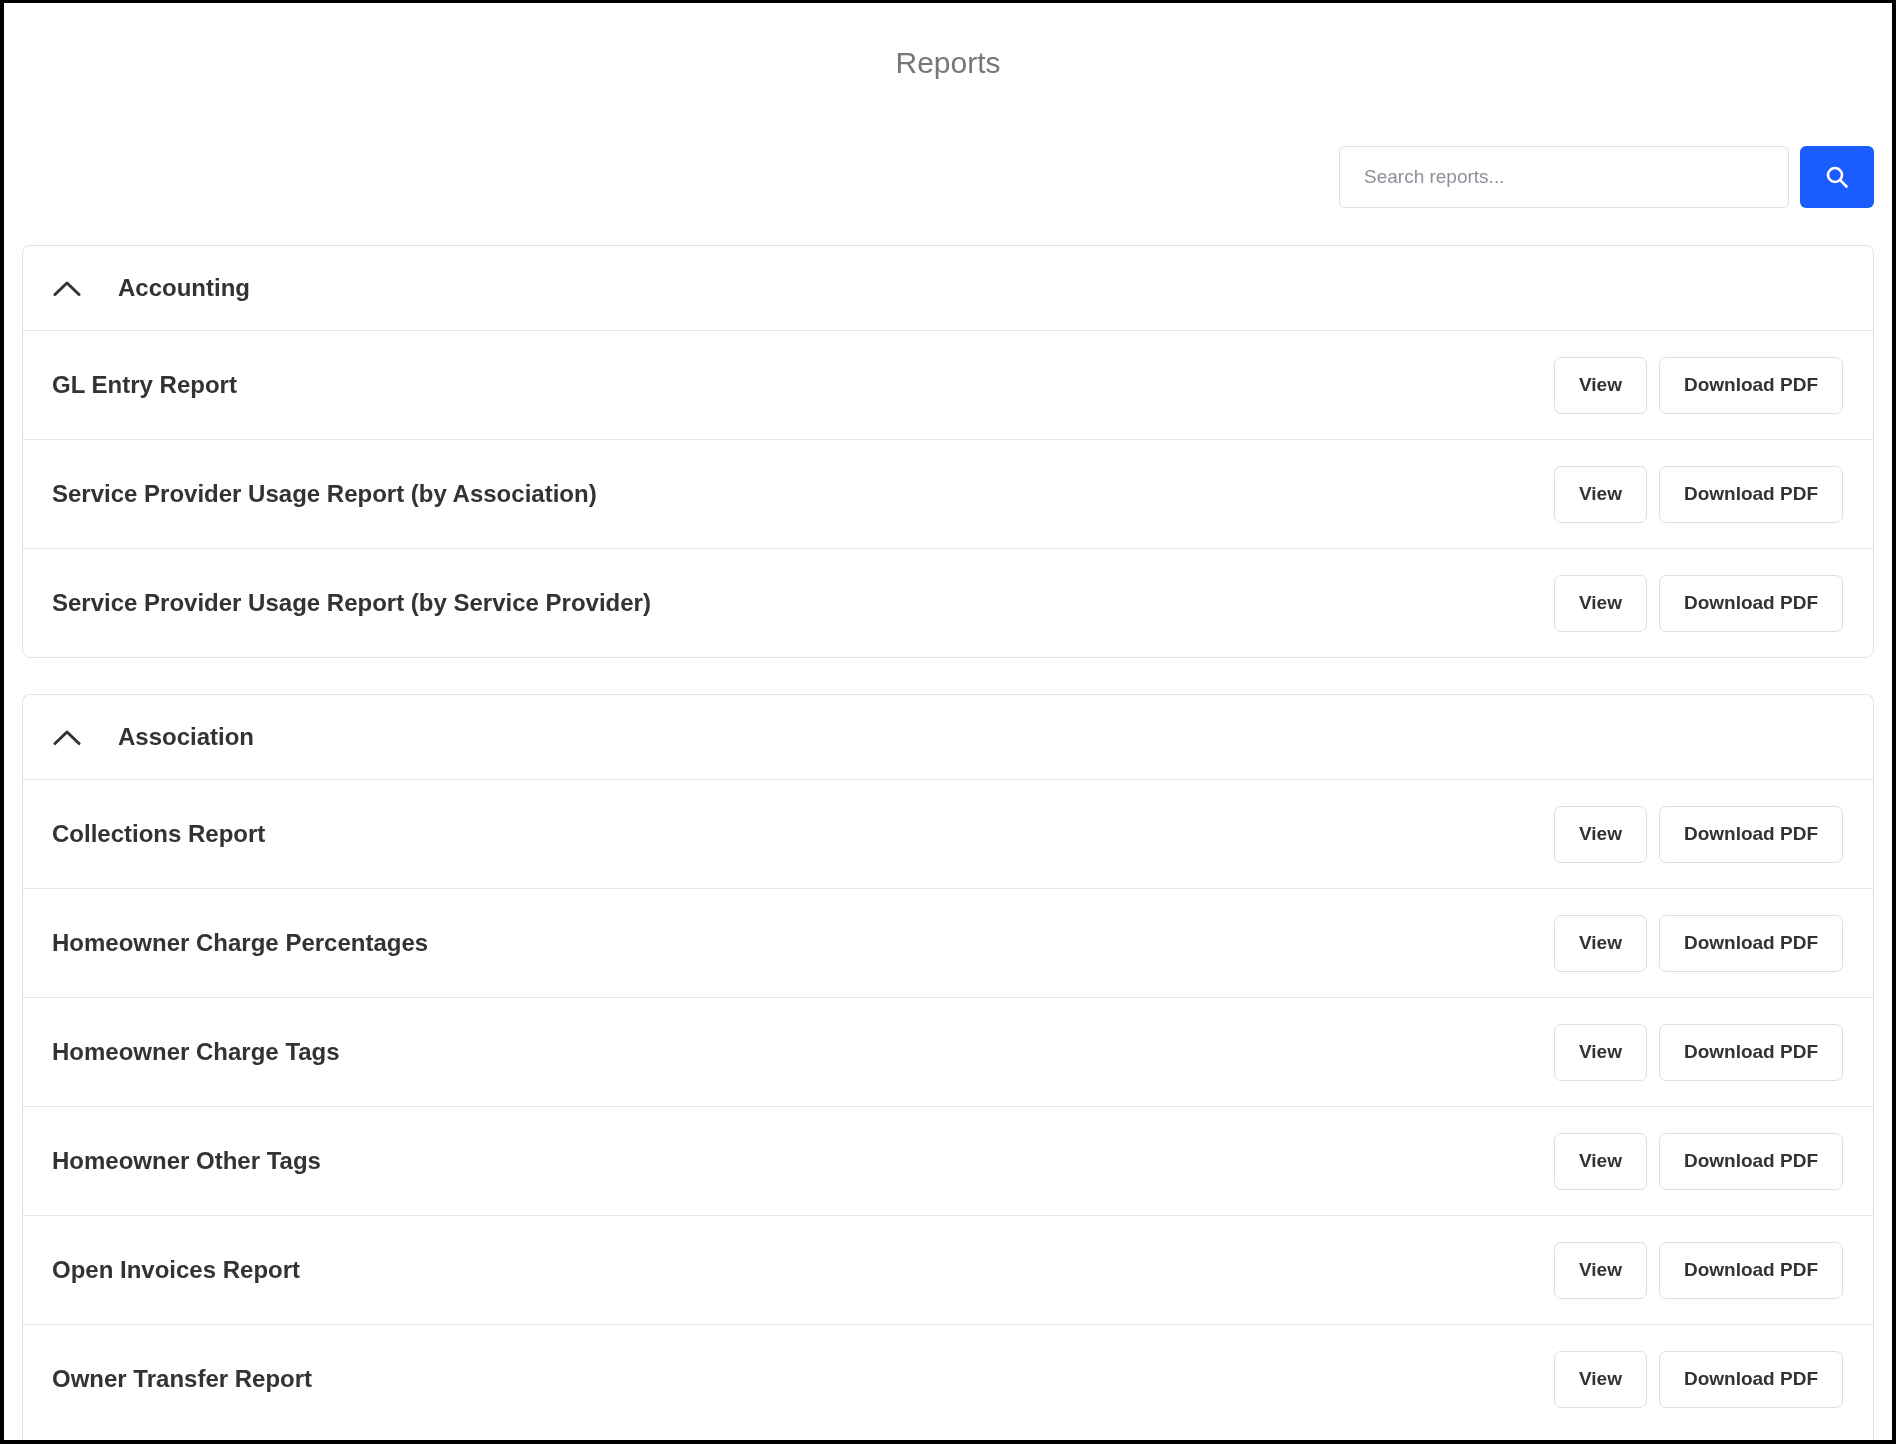 The width and height of the screenshot is (1896, 1444). Describe the element at coordinates (186, 1161) in the screenshot. I see `report-name: Homeowner Other Tags` at that location.